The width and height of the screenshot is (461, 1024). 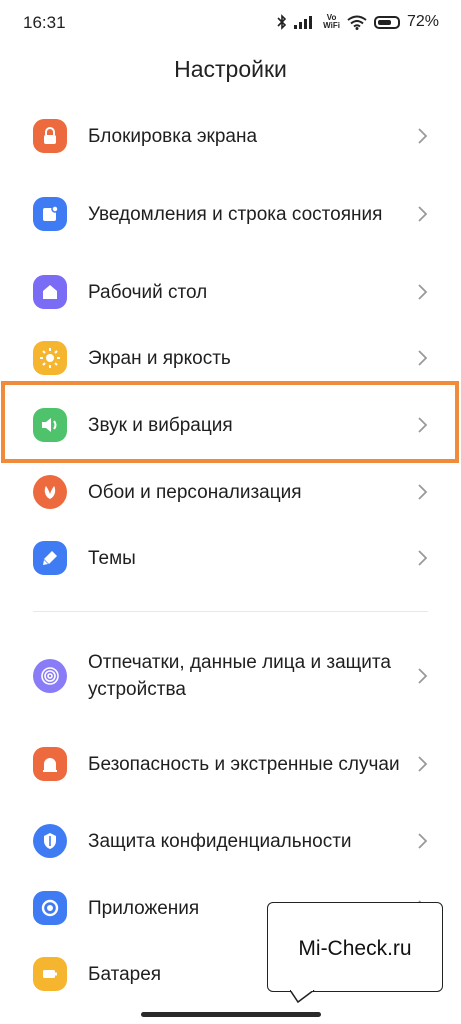 What do you see at coordinates (50, 676) in the screenshot?
I see `fingerprint-icon` at bounding box center [50, 676].